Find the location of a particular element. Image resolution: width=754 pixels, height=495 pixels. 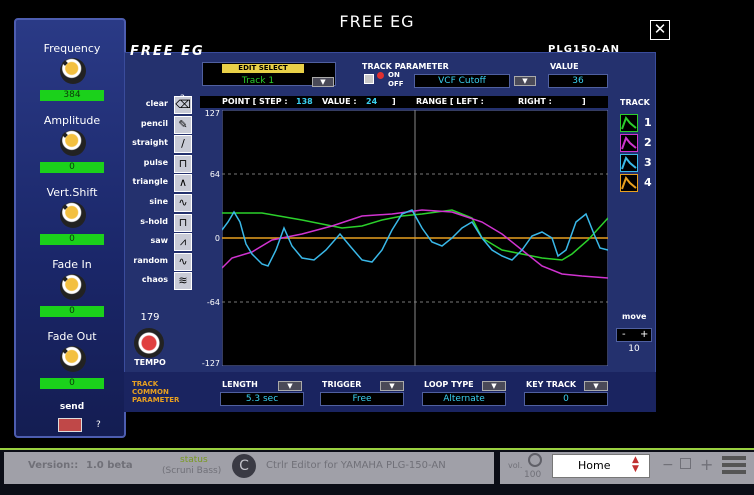

step-value: 138 is located at coordinates (304, 101).